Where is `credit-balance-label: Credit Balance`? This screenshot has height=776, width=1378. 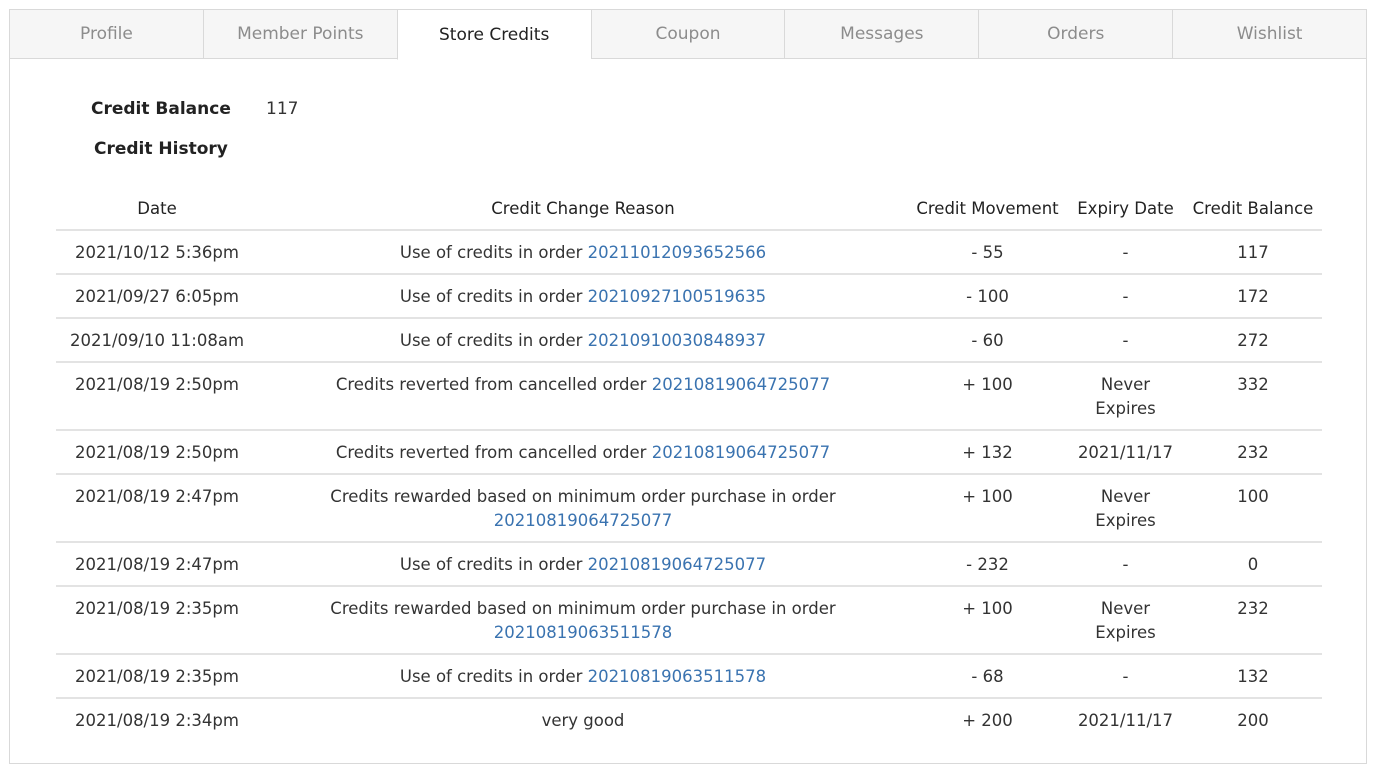 credit-balance-label: Credit Balance is located at coordinates (161, 109).